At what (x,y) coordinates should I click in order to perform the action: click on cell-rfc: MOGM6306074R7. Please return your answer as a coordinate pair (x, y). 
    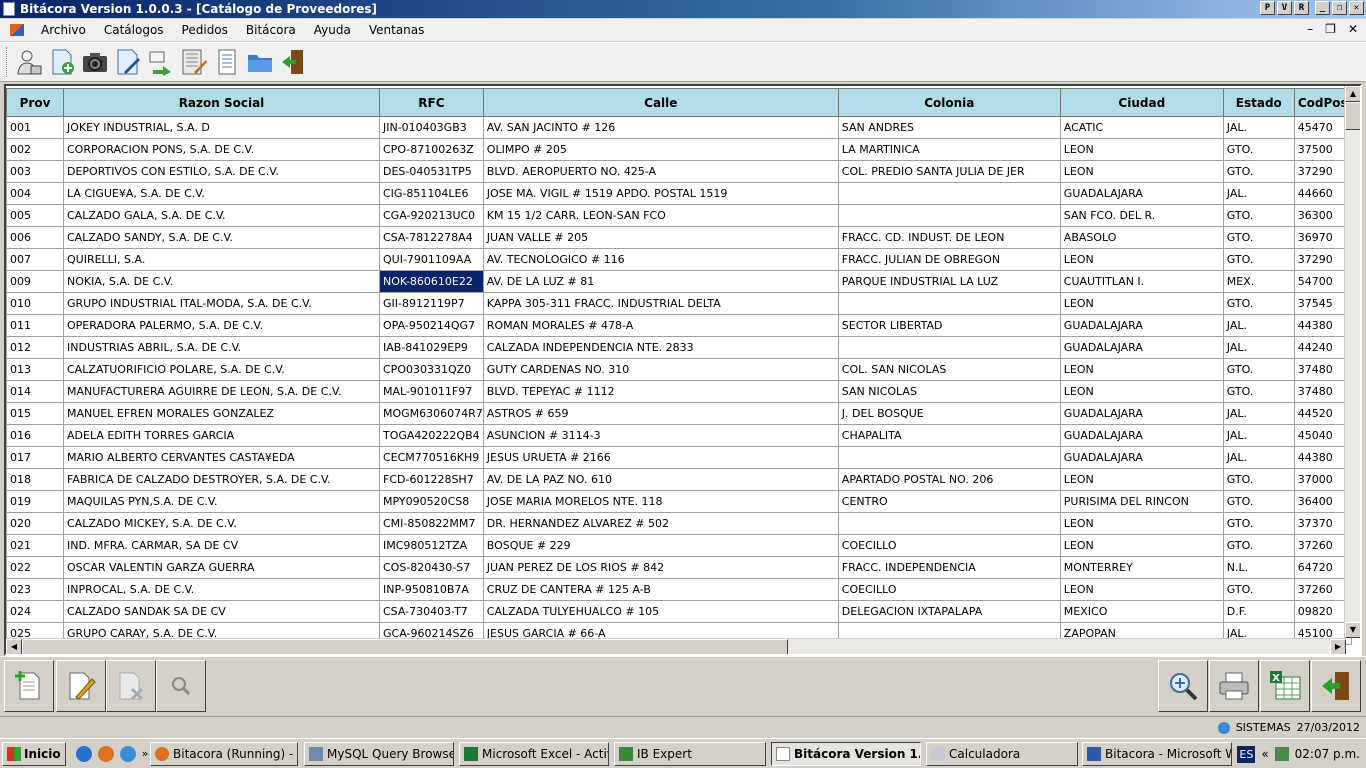
    Looking at the image, I should click on (431, 413).